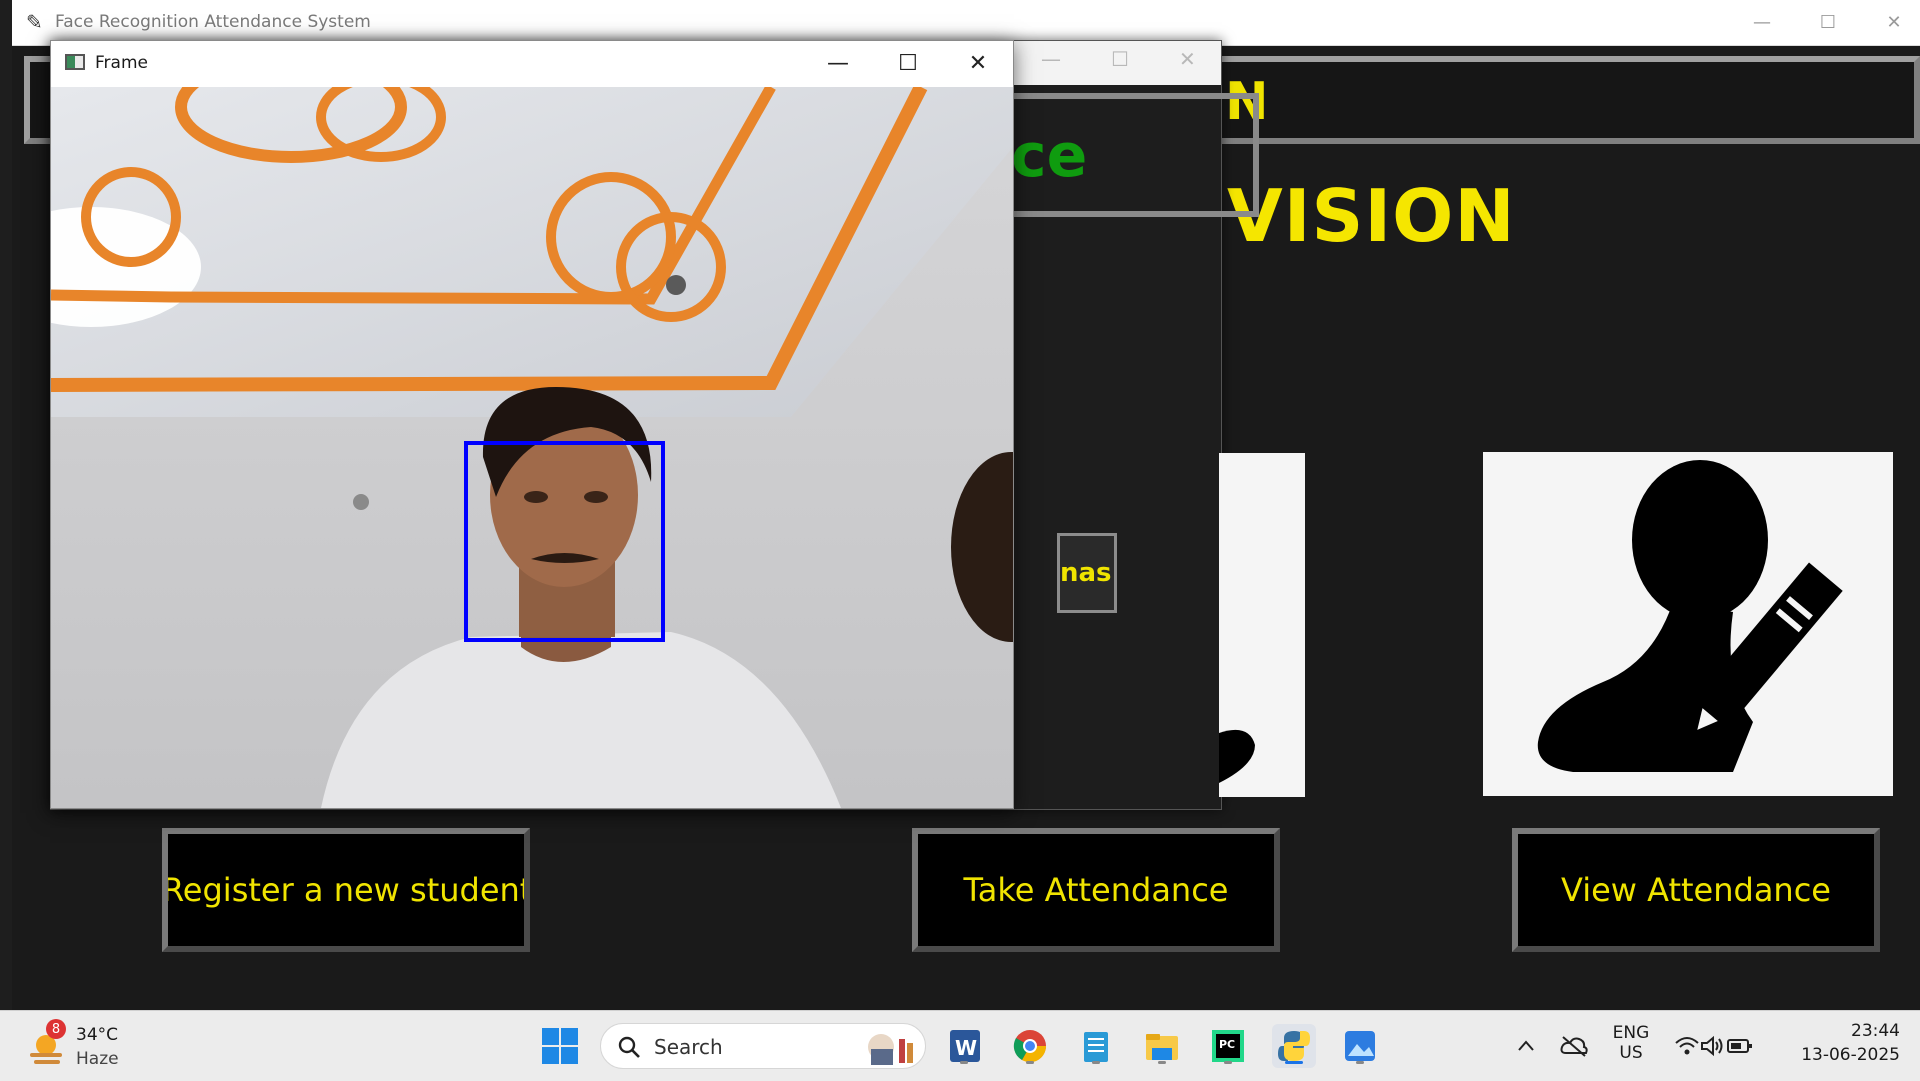  I want to click on photos-icon, so click(1360, 1046).